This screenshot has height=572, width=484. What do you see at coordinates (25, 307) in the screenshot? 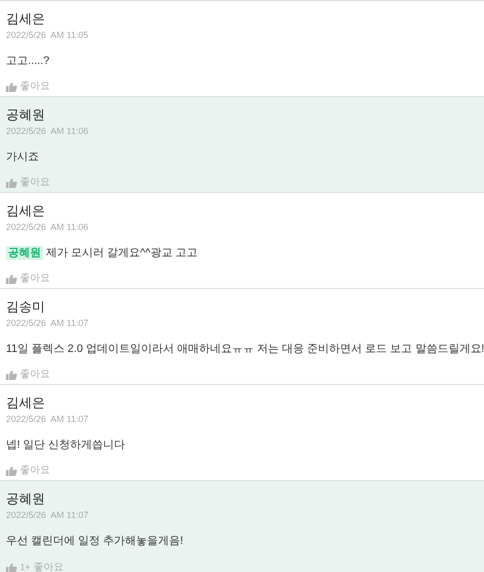
I see `author-name: 김송미` at bounding box center [25, 307].